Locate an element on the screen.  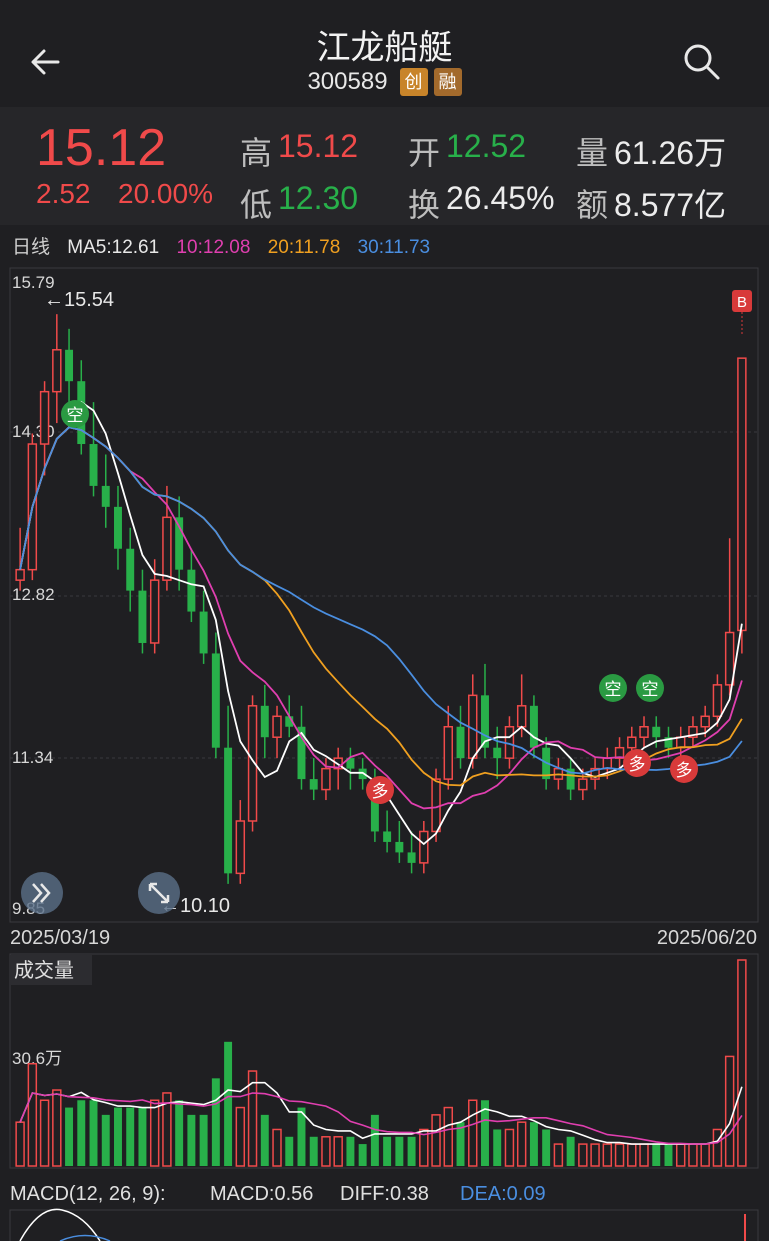
volume-ma10-line is located at coordinates (381, 1118).